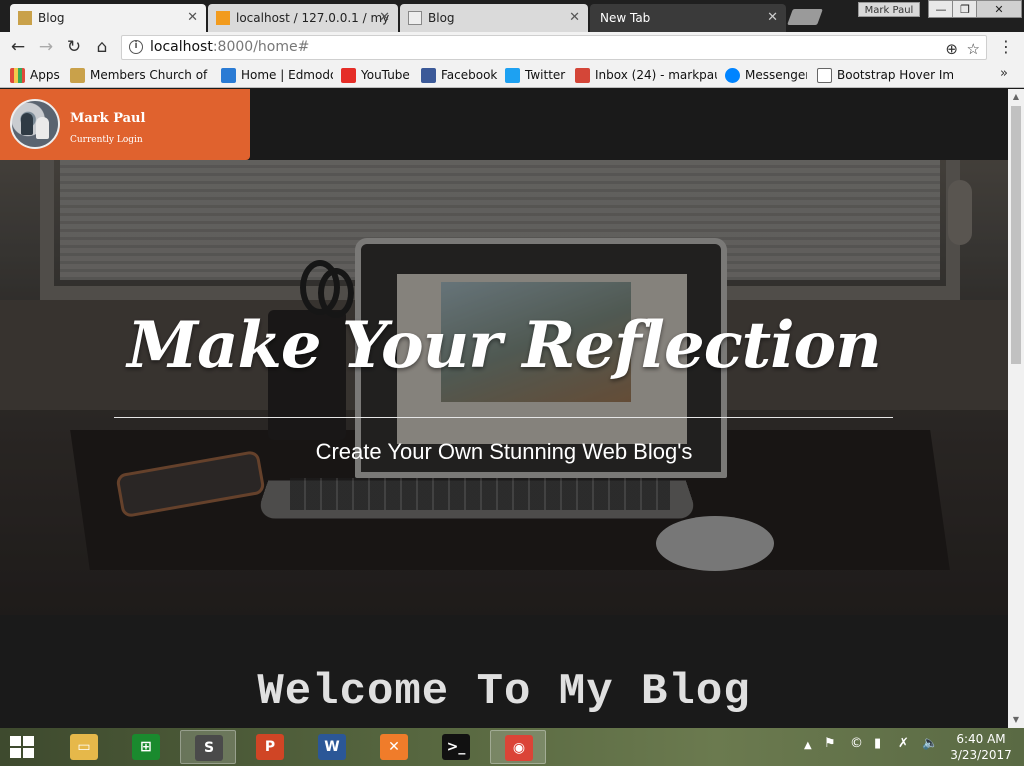 The image size is (1024, 766). What do you see at coordinates (17, 75) in the screenshot?
I see `apps-grid-icon` at bounding box center [17, 75].